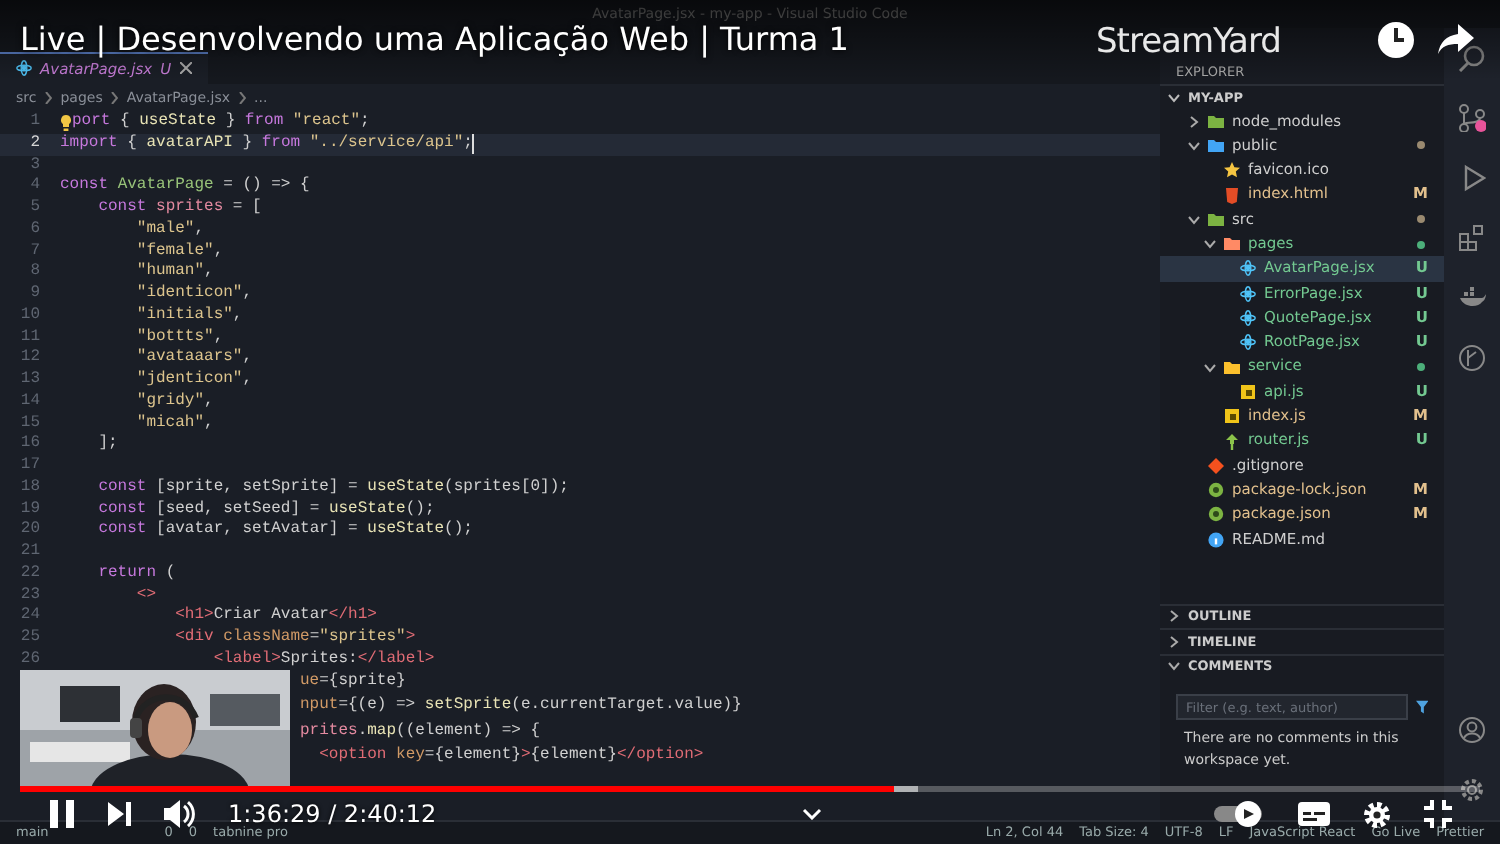 This screenshot has width=1500, height=844. What do you see at coordinates (30, 486) in the screenshot?
I see `line-number: 18` at bounding box center [30, 486].